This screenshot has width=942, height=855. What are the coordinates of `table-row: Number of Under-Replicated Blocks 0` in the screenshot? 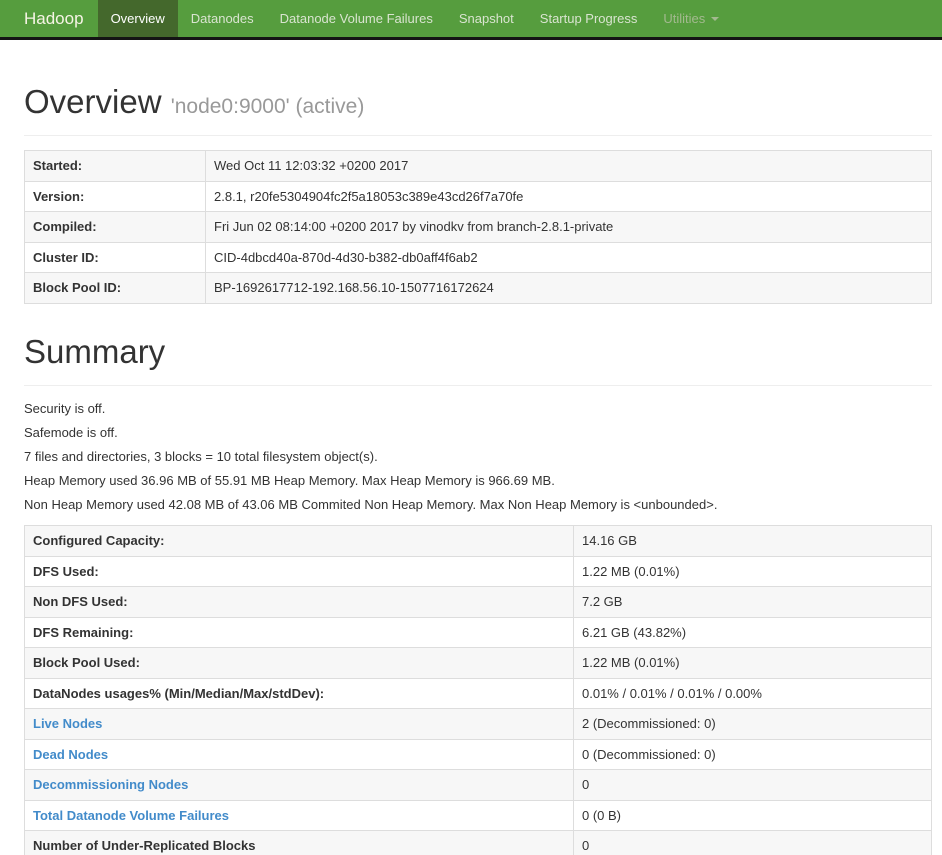 It's located at (478, 842).